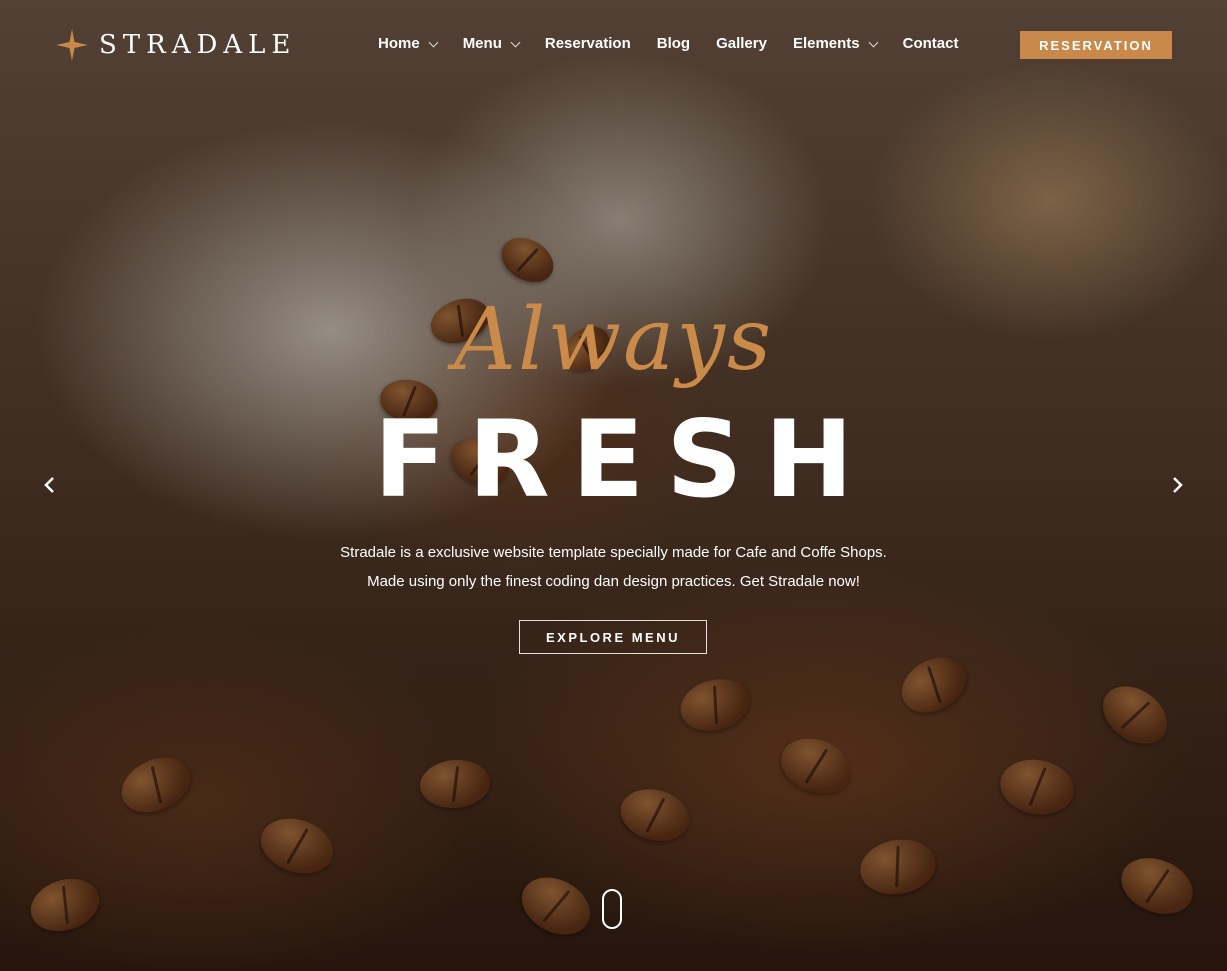 The width and height of the screenshot is (1227, 971). I want to click on nav-item-reservation: Reservation, so click(588, 43).